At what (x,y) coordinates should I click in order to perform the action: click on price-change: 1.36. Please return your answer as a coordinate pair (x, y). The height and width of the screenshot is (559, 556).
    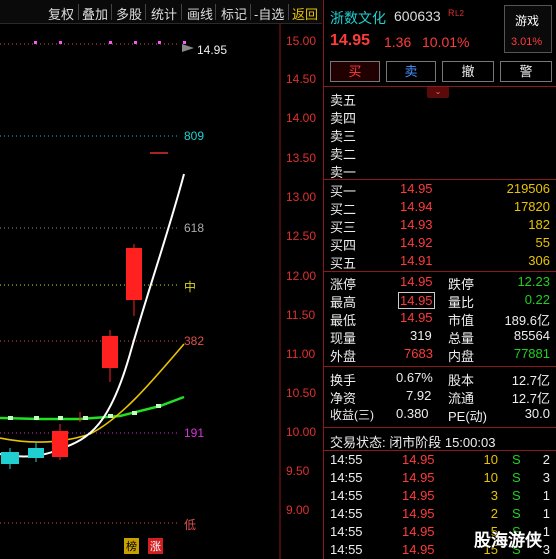
    Looking at the image, I should click on (398, 42).